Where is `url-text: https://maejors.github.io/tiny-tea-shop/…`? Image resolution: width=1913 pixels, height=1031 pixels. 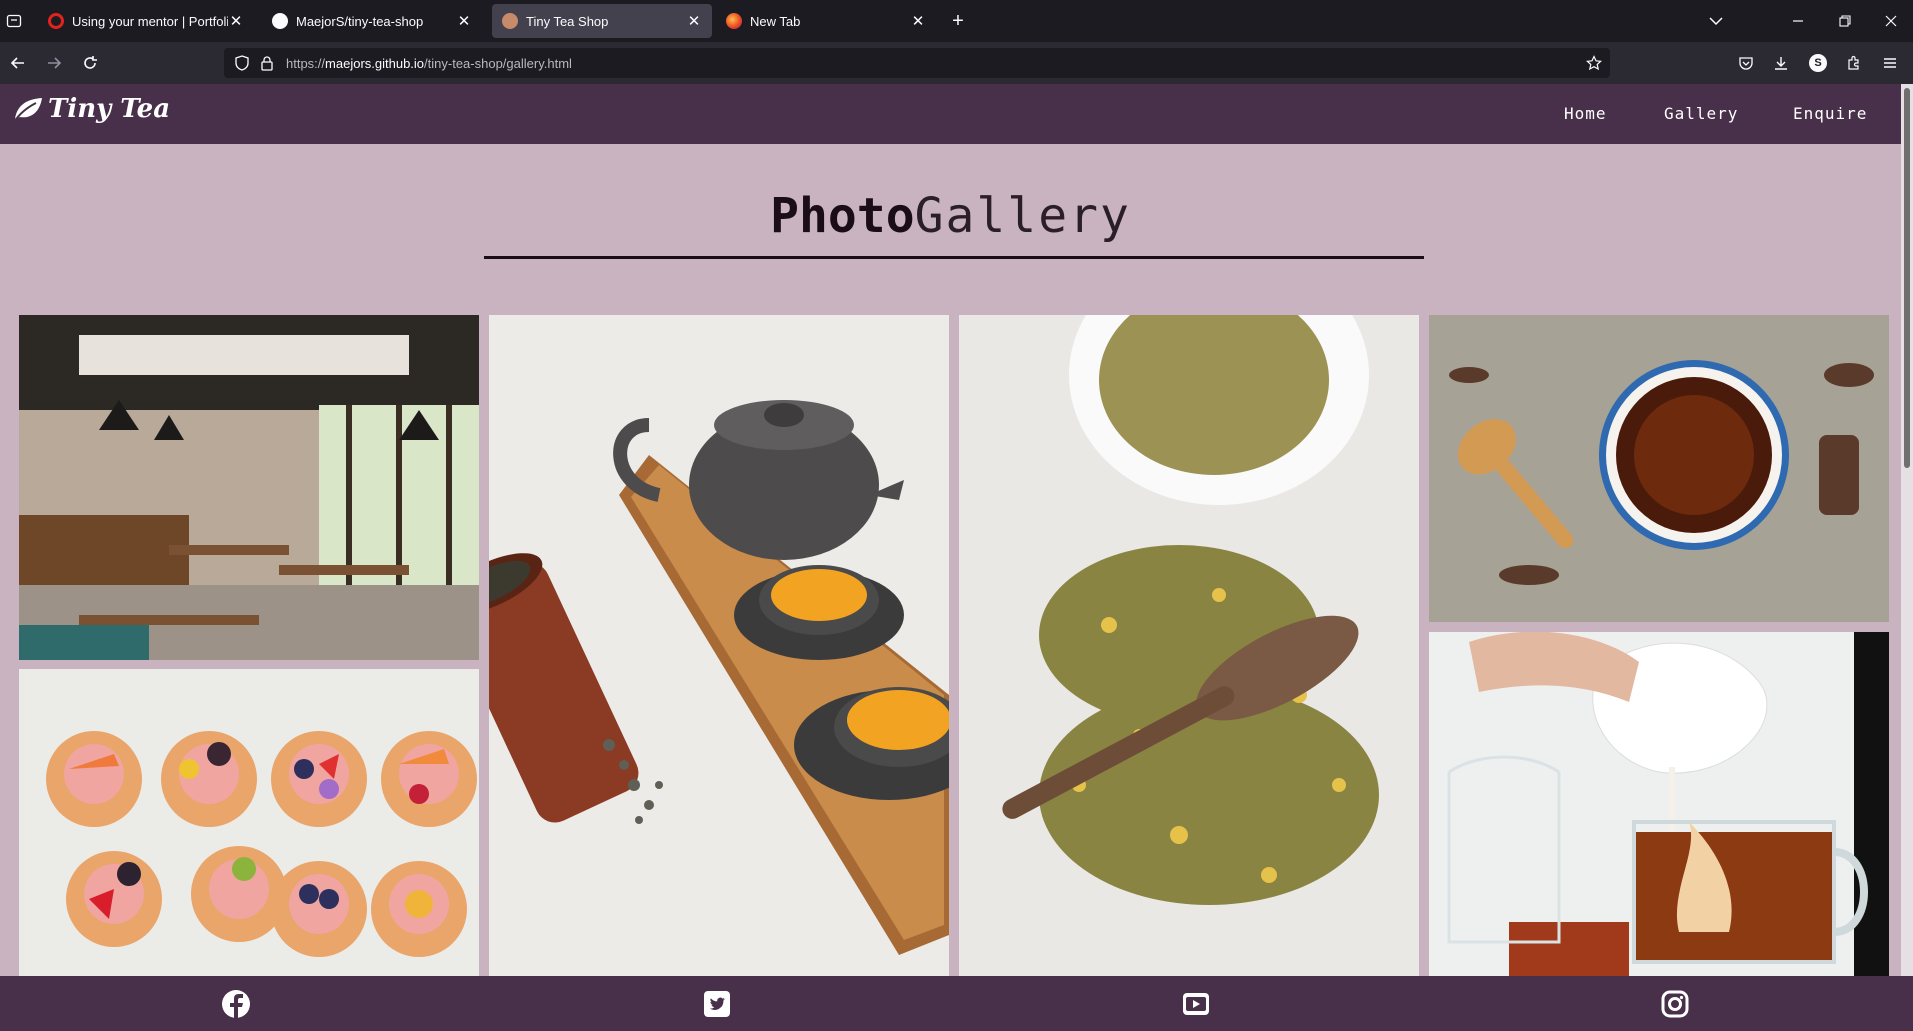 url-text: https://maejors.github.io/tiny-tea-shop/… is located at coordinates (429, 63).